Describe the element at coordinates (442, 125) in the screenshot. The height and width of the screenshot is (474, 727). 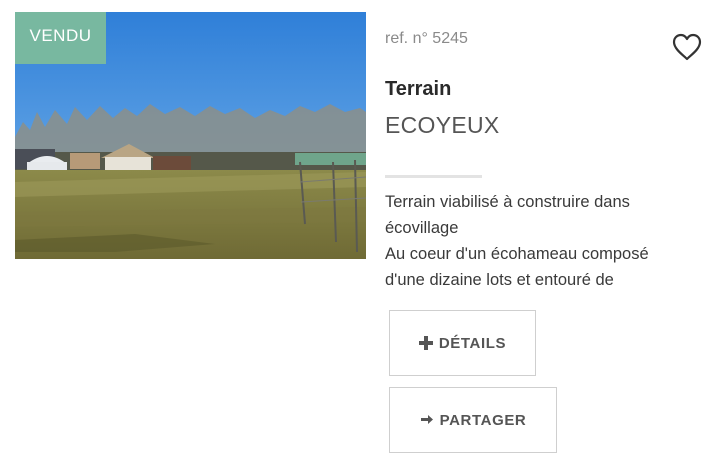
I see `property-city: ECOYEUX` at that location.